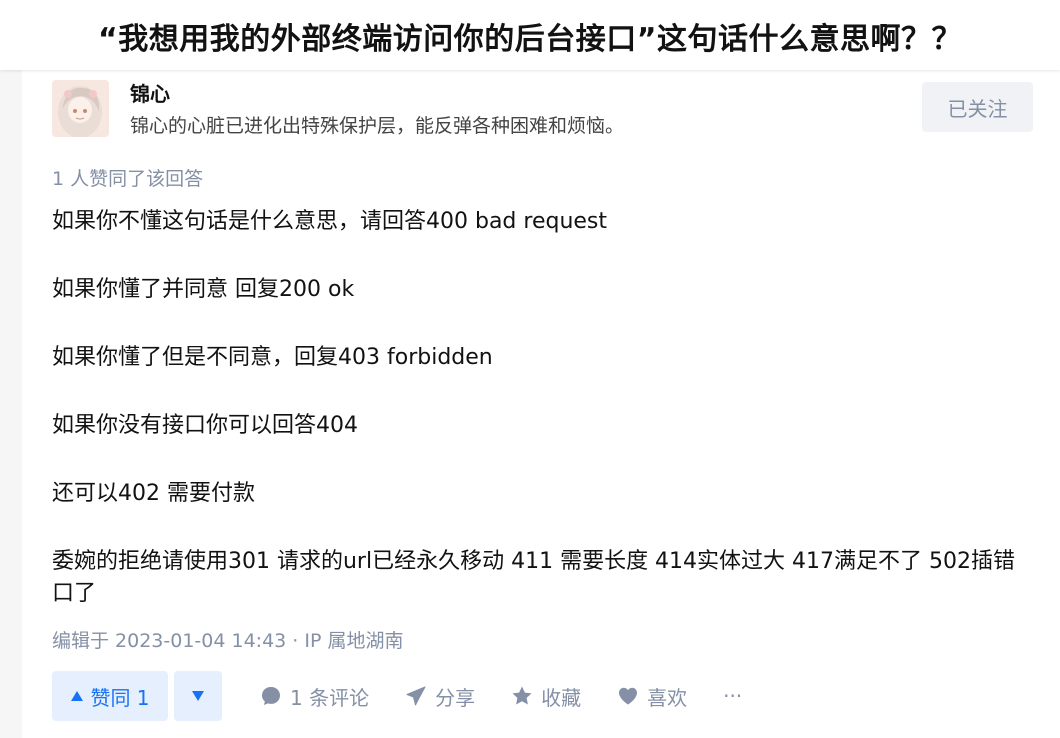  I want to click on author-name: 锦心, so click(150, 92).